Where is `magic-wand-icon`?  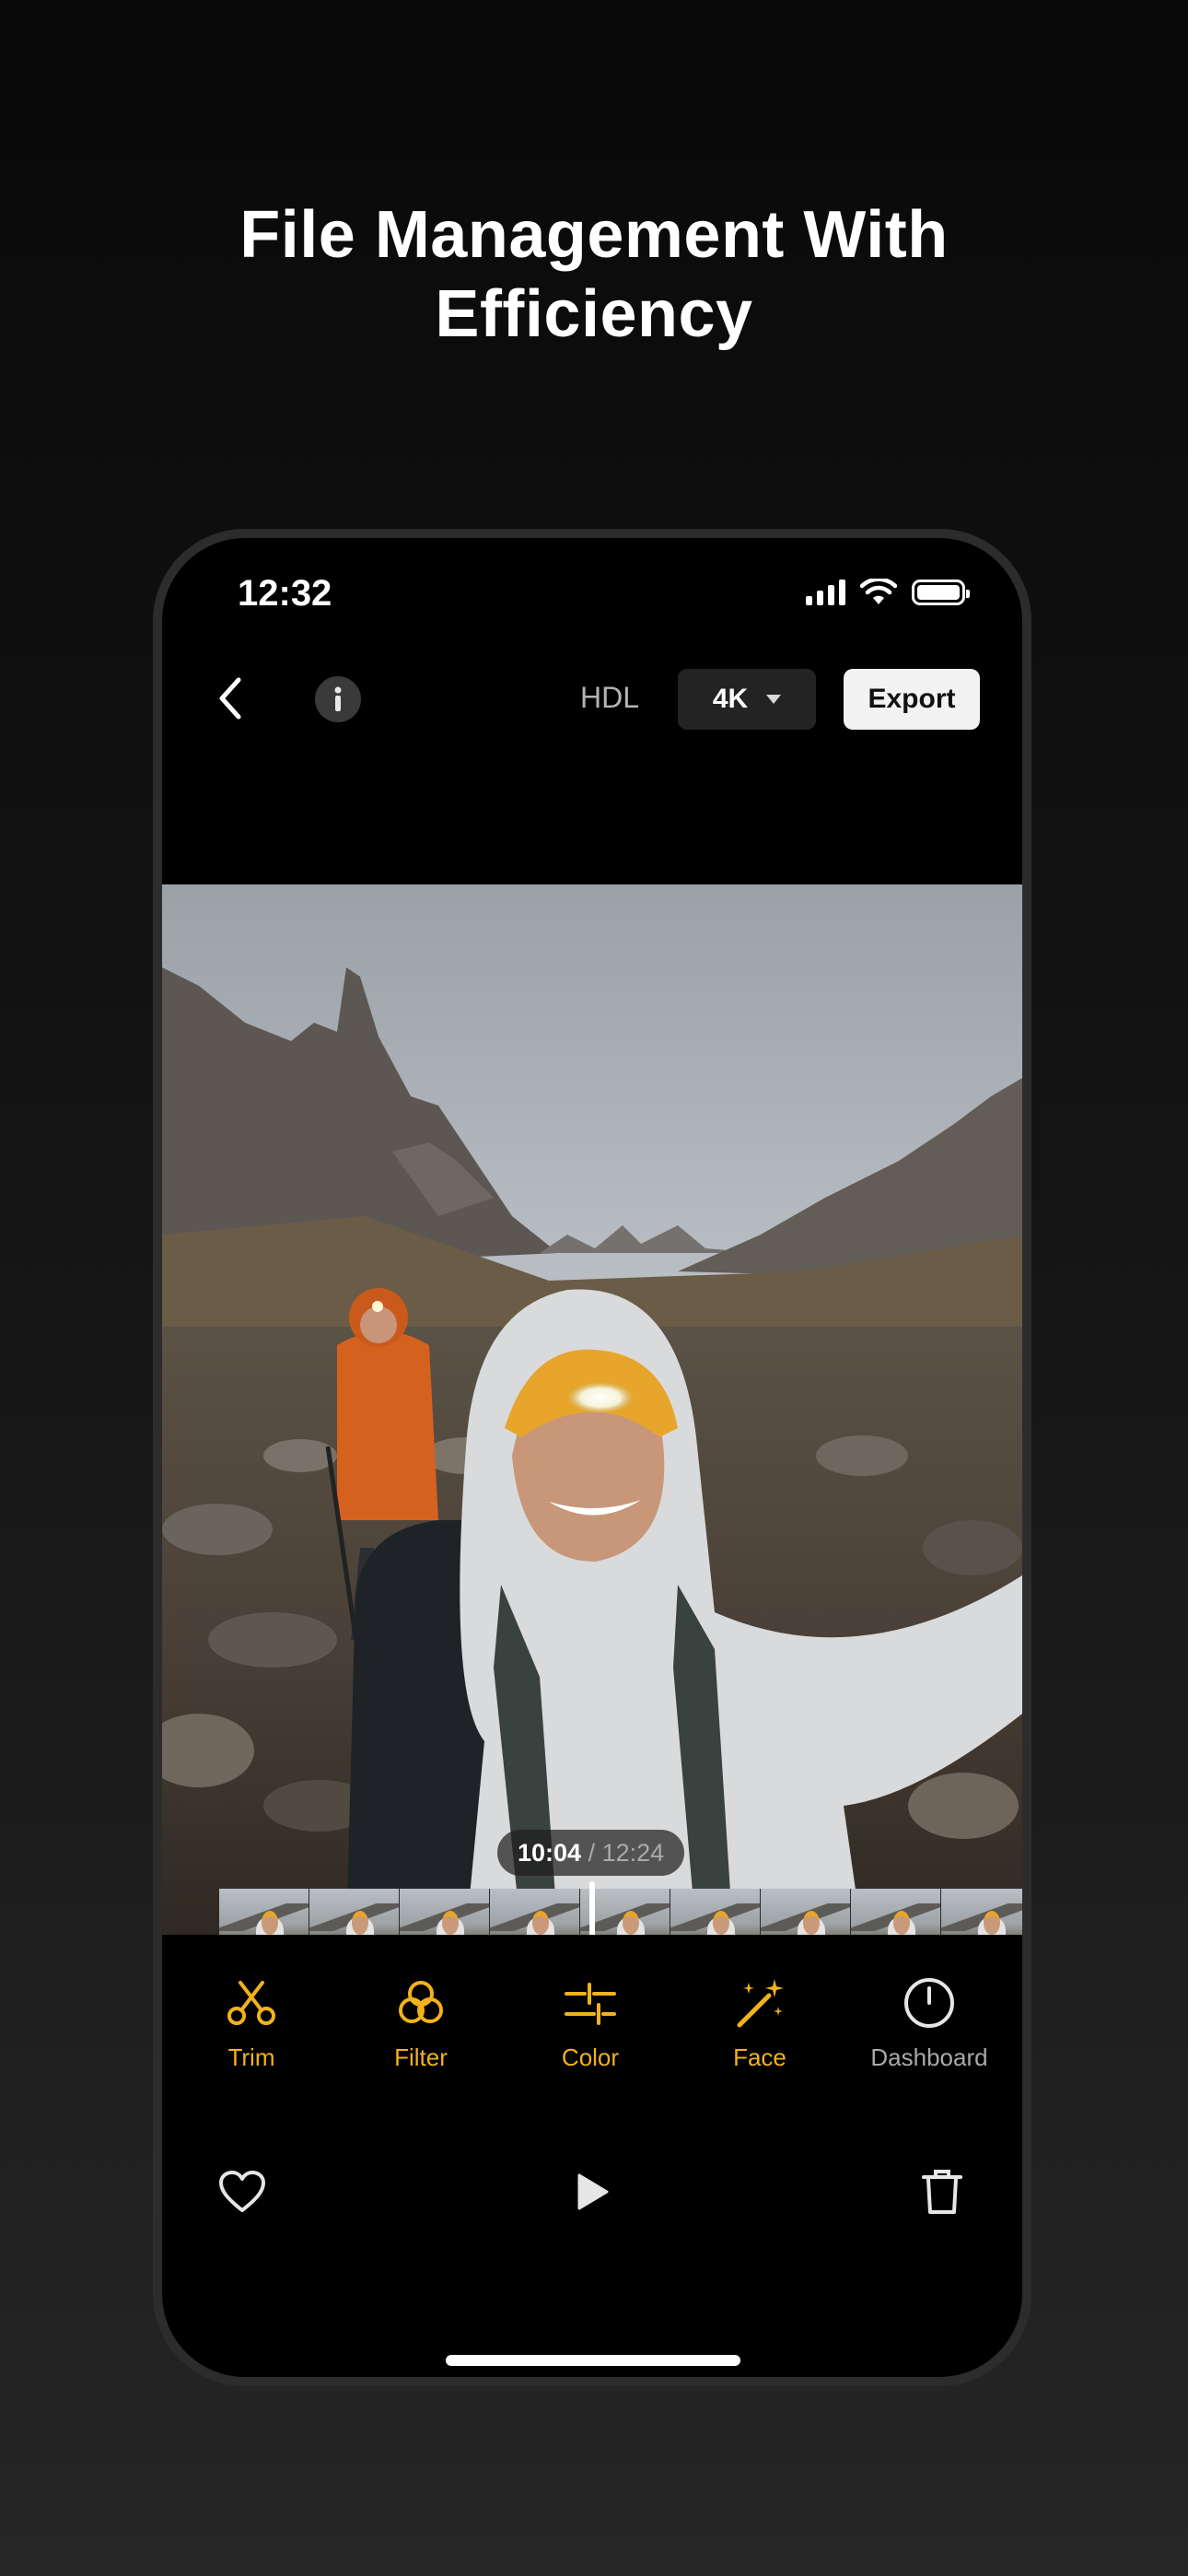 magic-wand-icon is located at coordinates (760, 2003).